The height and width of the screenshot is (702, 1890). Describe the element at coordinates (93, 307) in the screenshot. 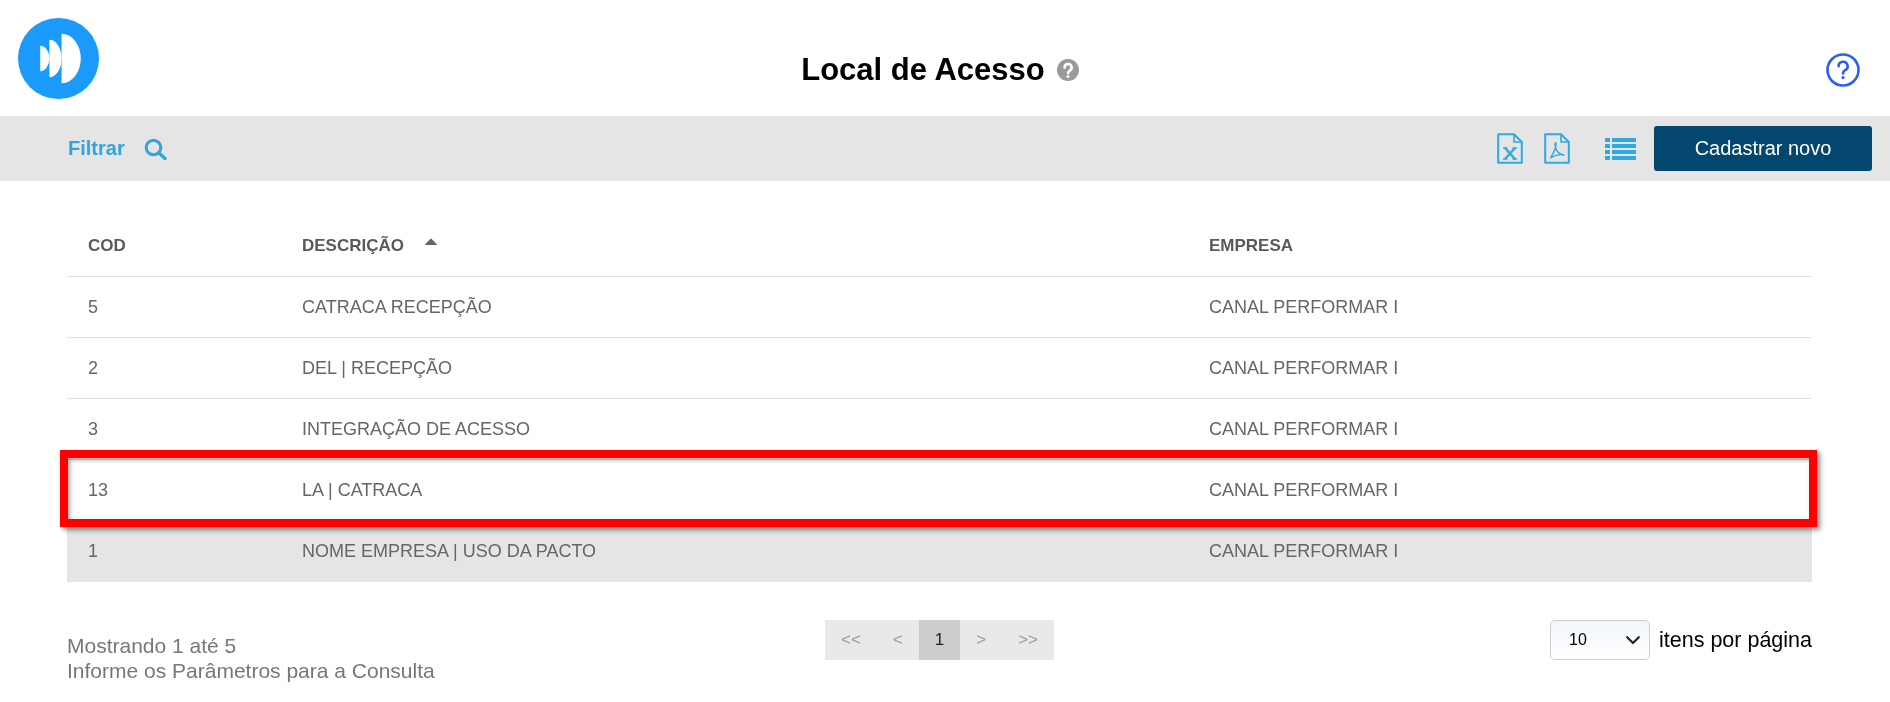

I see `table-cell: 5` at that location.